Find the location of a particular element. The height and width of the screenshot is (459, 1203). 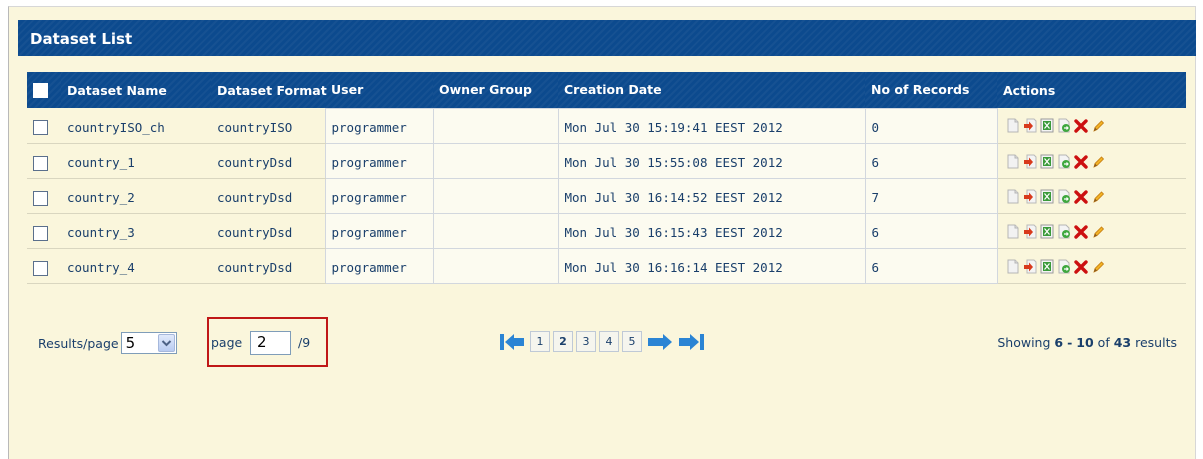

showing-total: 43 is located at coordinates (1122, 342).